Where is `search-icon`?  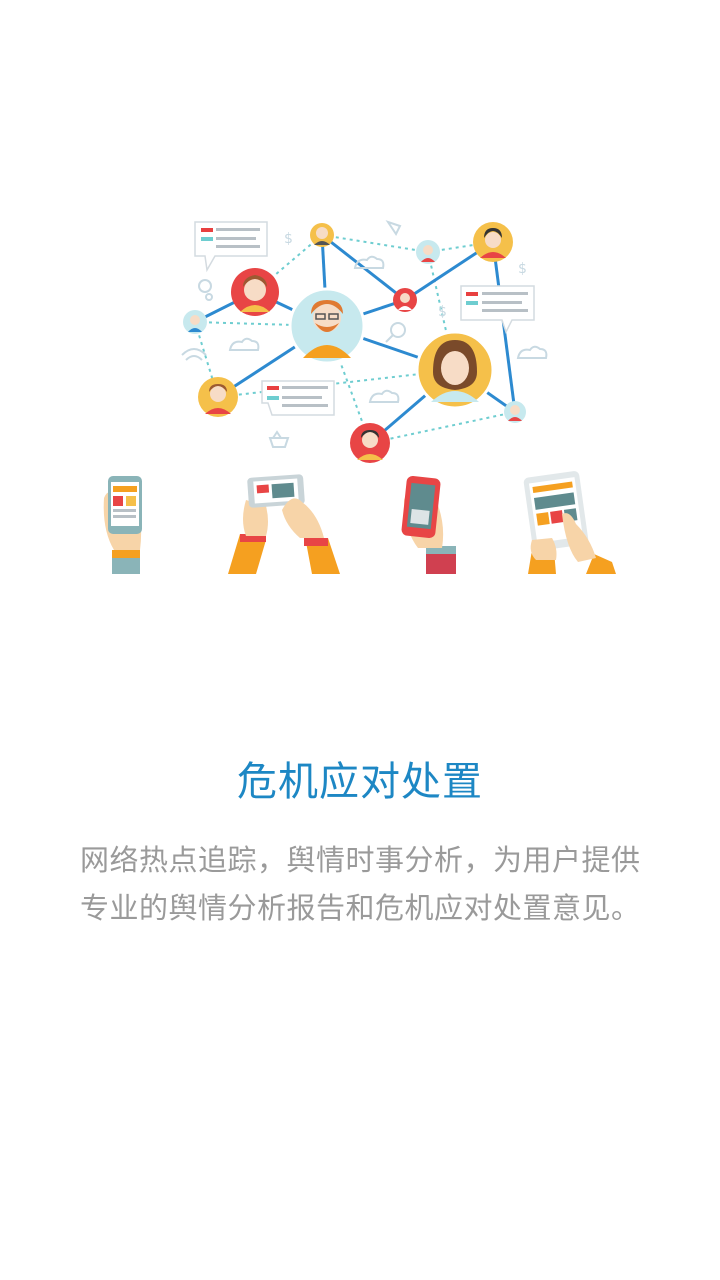
search-icon is located at coordinates (395, 332).